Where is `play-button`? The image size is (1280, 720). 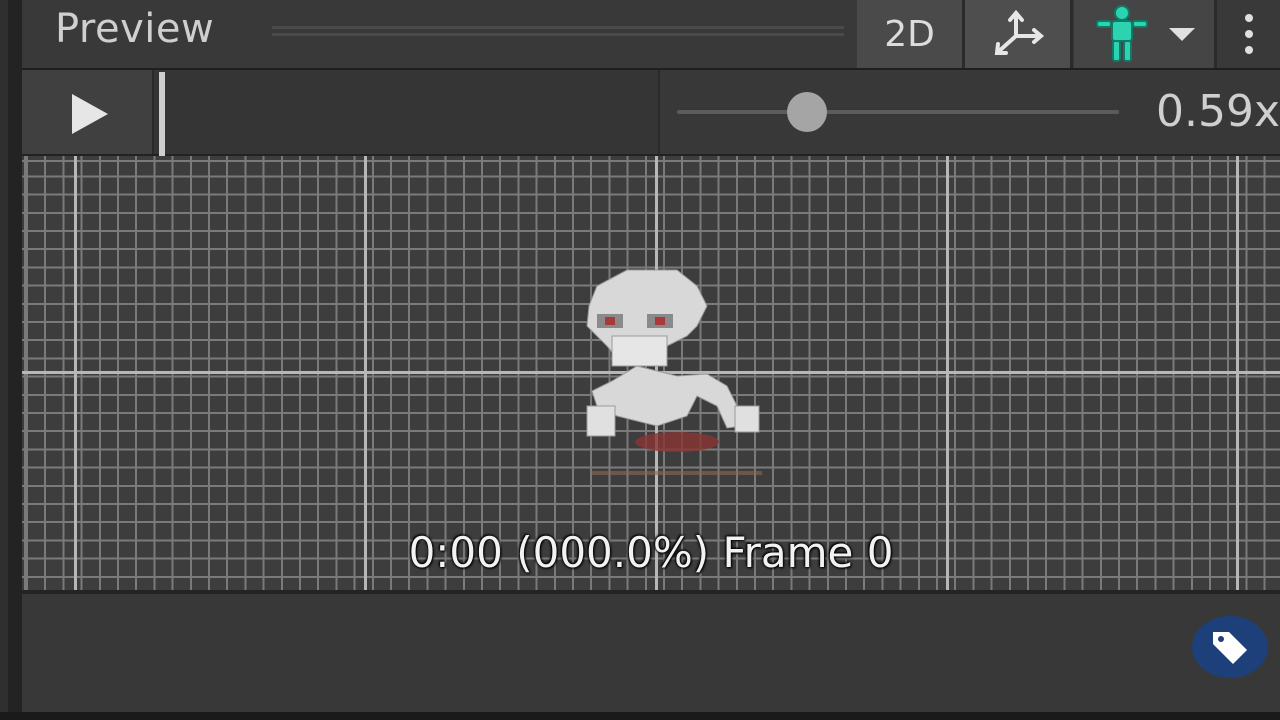
play-button is located at coordinates (88, 112).